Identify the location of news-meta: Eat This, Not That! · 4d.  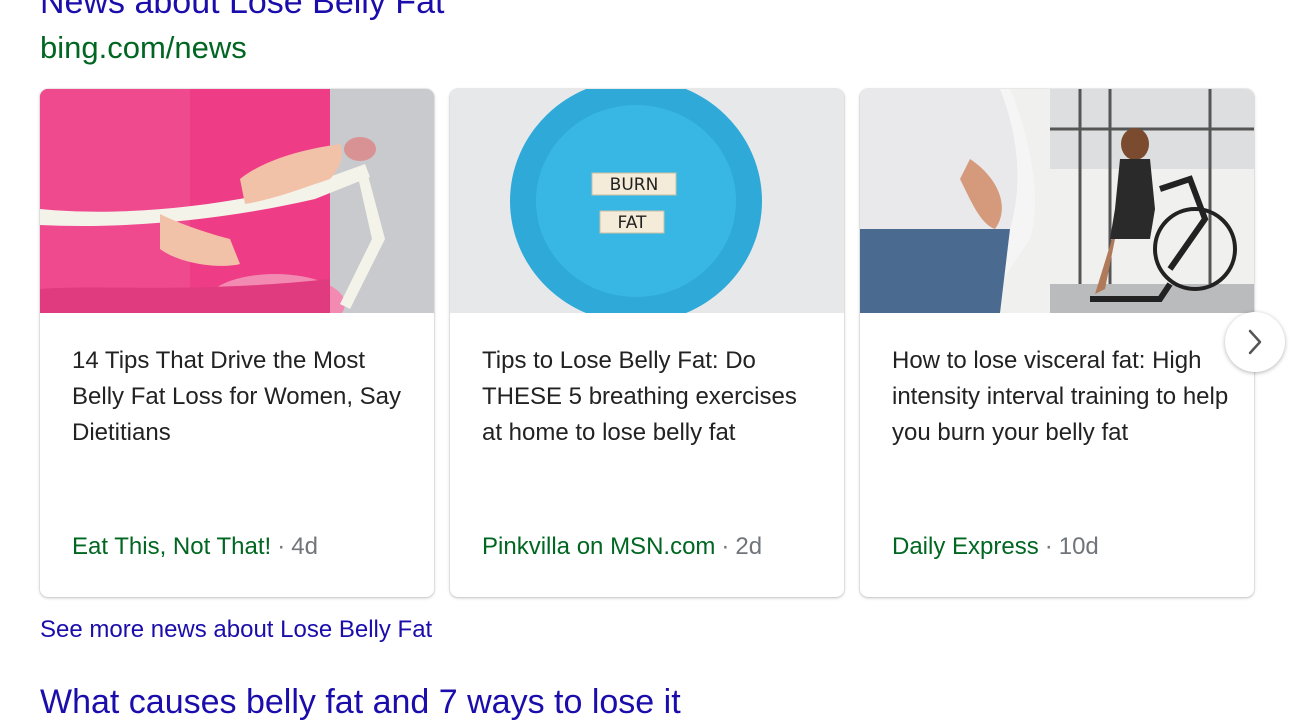
(195, 547).